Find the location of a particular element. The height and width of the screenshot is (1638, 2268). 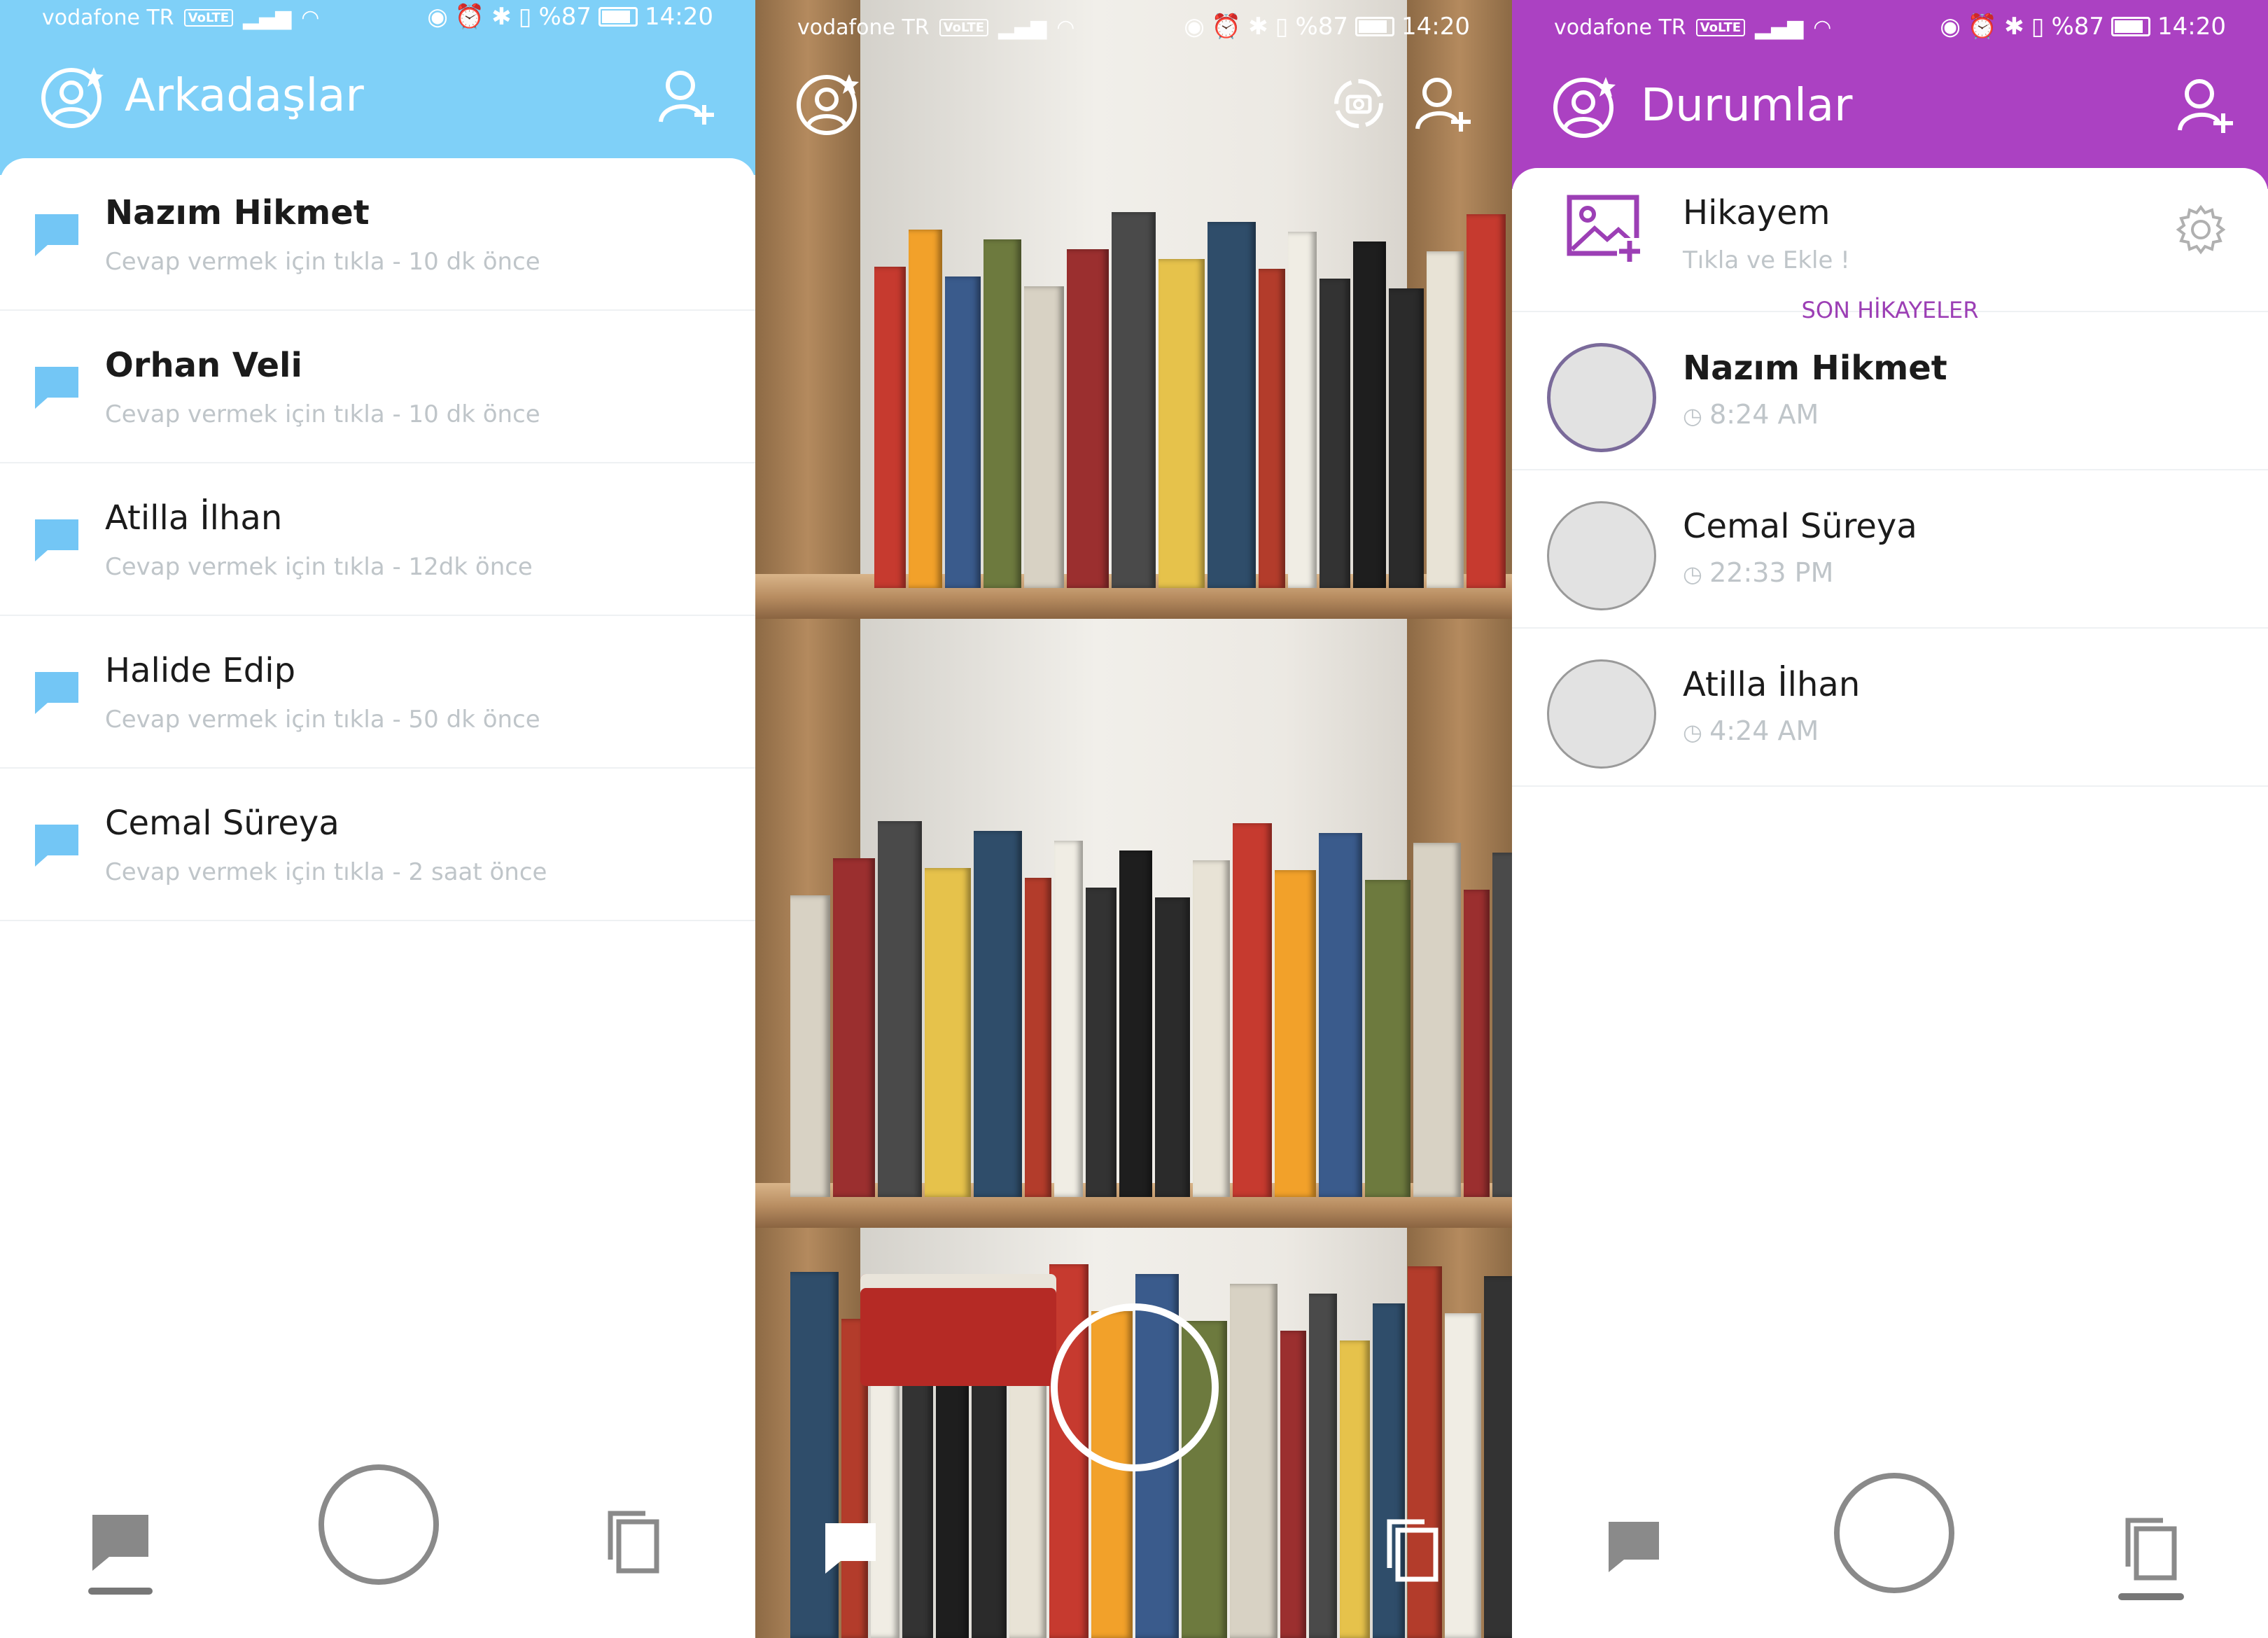

page-title: Durumlar is located at coordinates (1747, 106).